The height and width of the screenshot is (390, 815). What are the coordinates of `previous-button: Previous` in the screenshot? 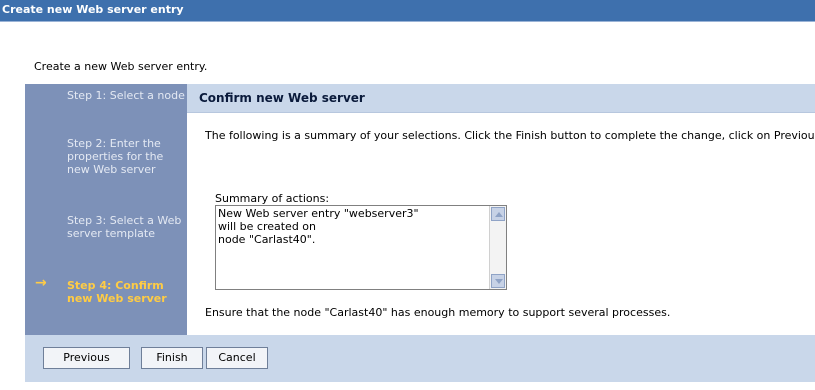 It's located at (86, 358).